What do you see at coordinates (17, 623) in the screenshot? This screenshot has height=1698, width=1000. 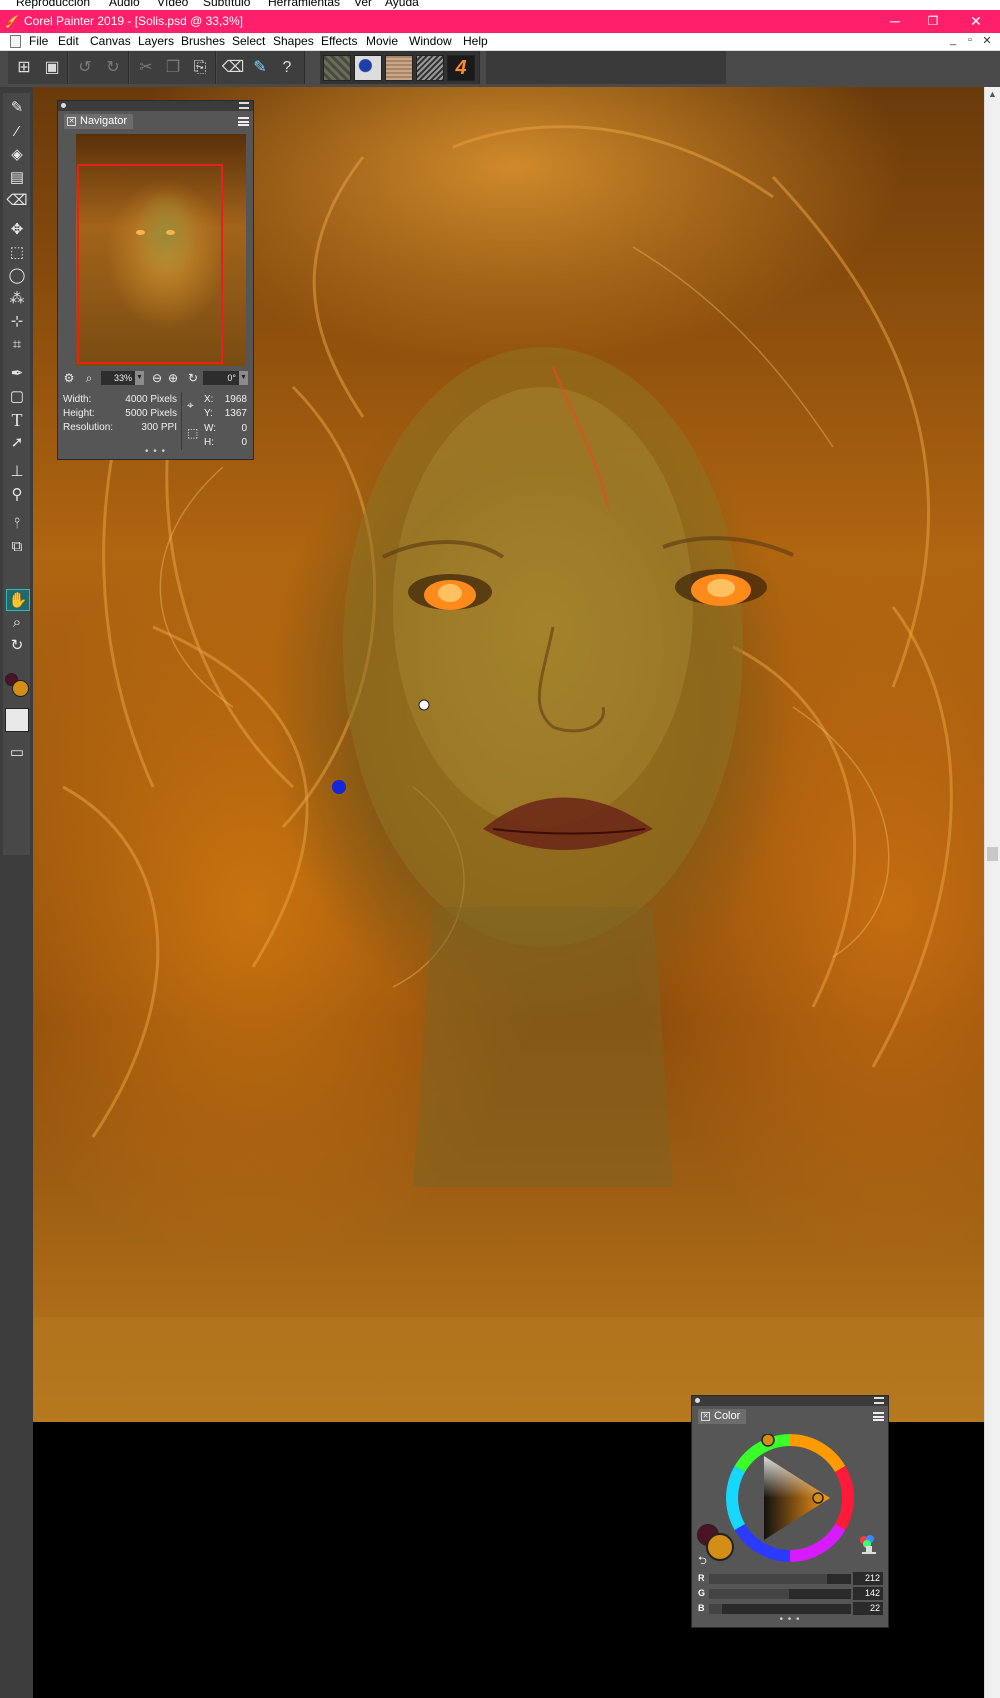 I see `magnifier-tool-icon: ⌕` at bounding box center [17, 623].